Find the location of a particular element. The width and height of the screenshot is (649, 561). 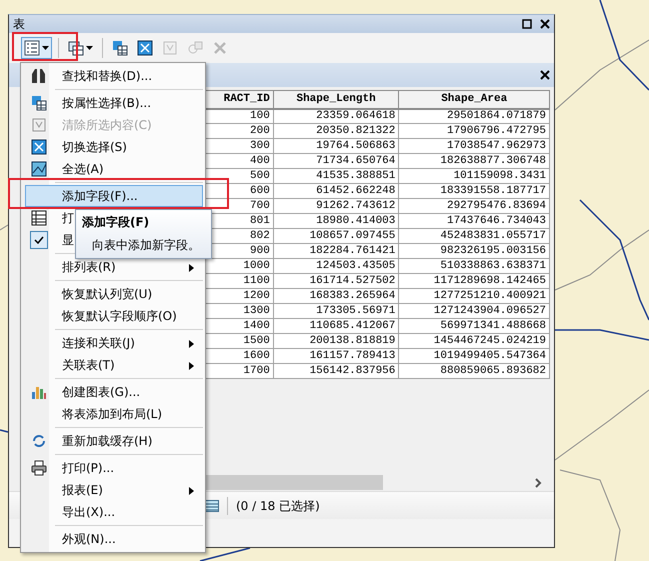

table-cell: 41535.388851 is located at coordinates (336, 176).